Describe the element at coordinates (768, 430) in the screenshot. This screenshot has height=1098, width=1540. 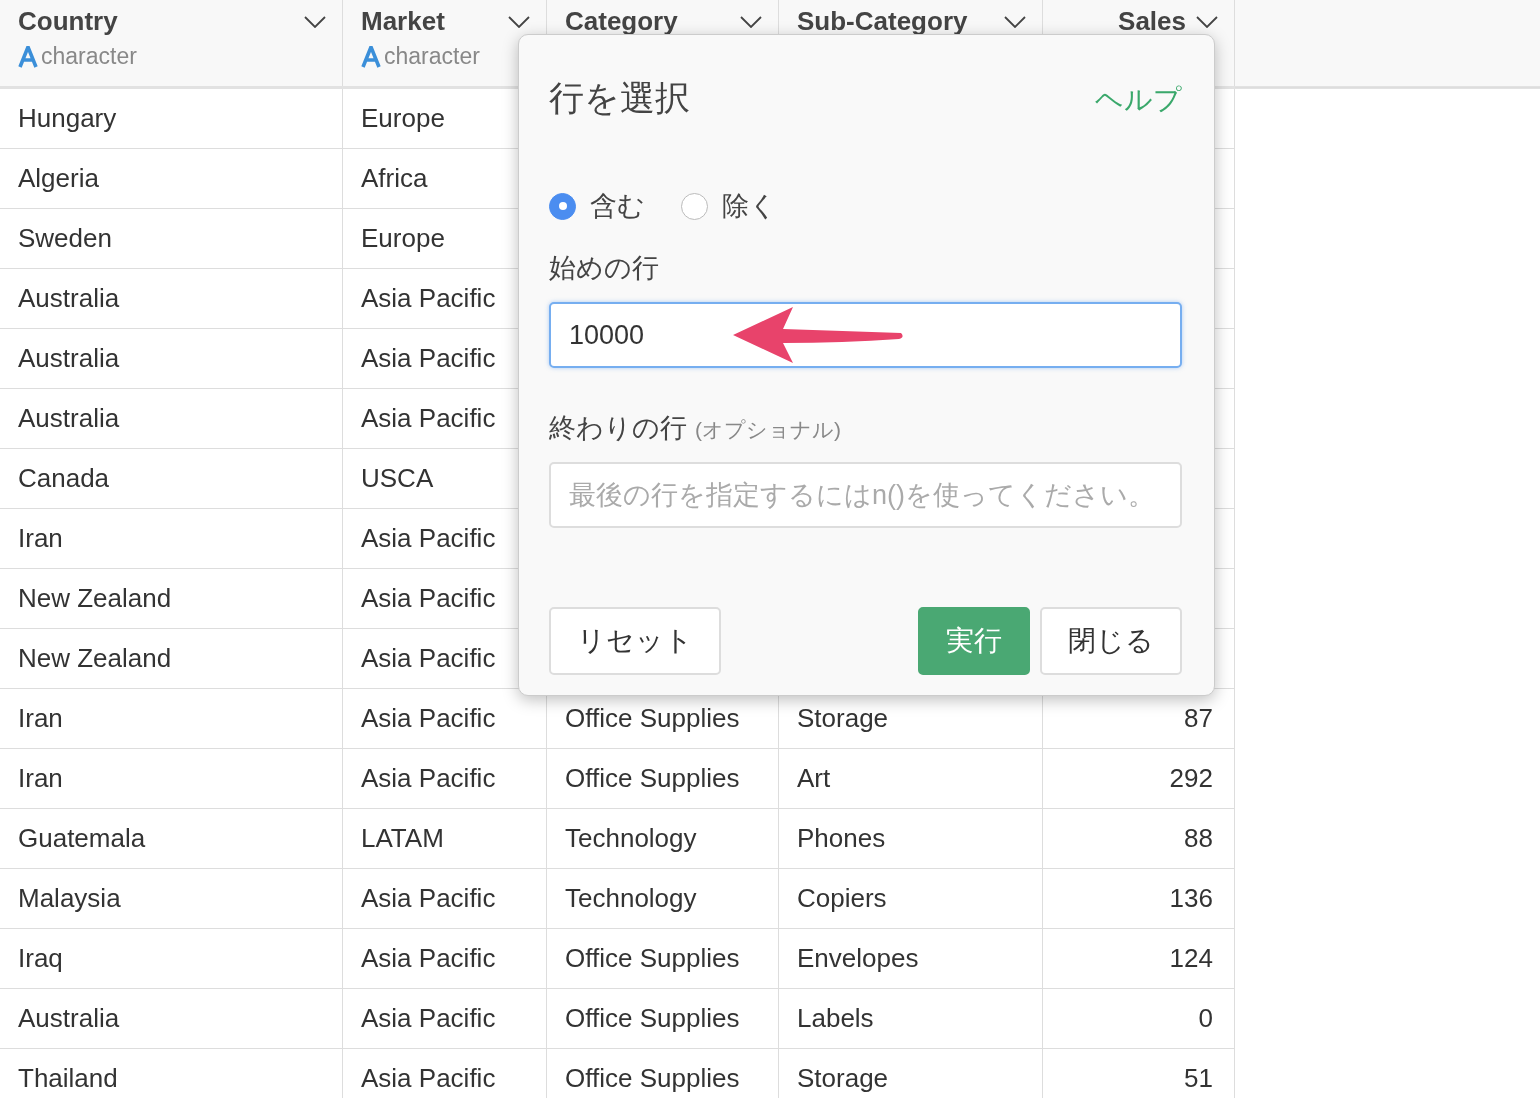
I see `optional-note: (オプショナル)` at that location.